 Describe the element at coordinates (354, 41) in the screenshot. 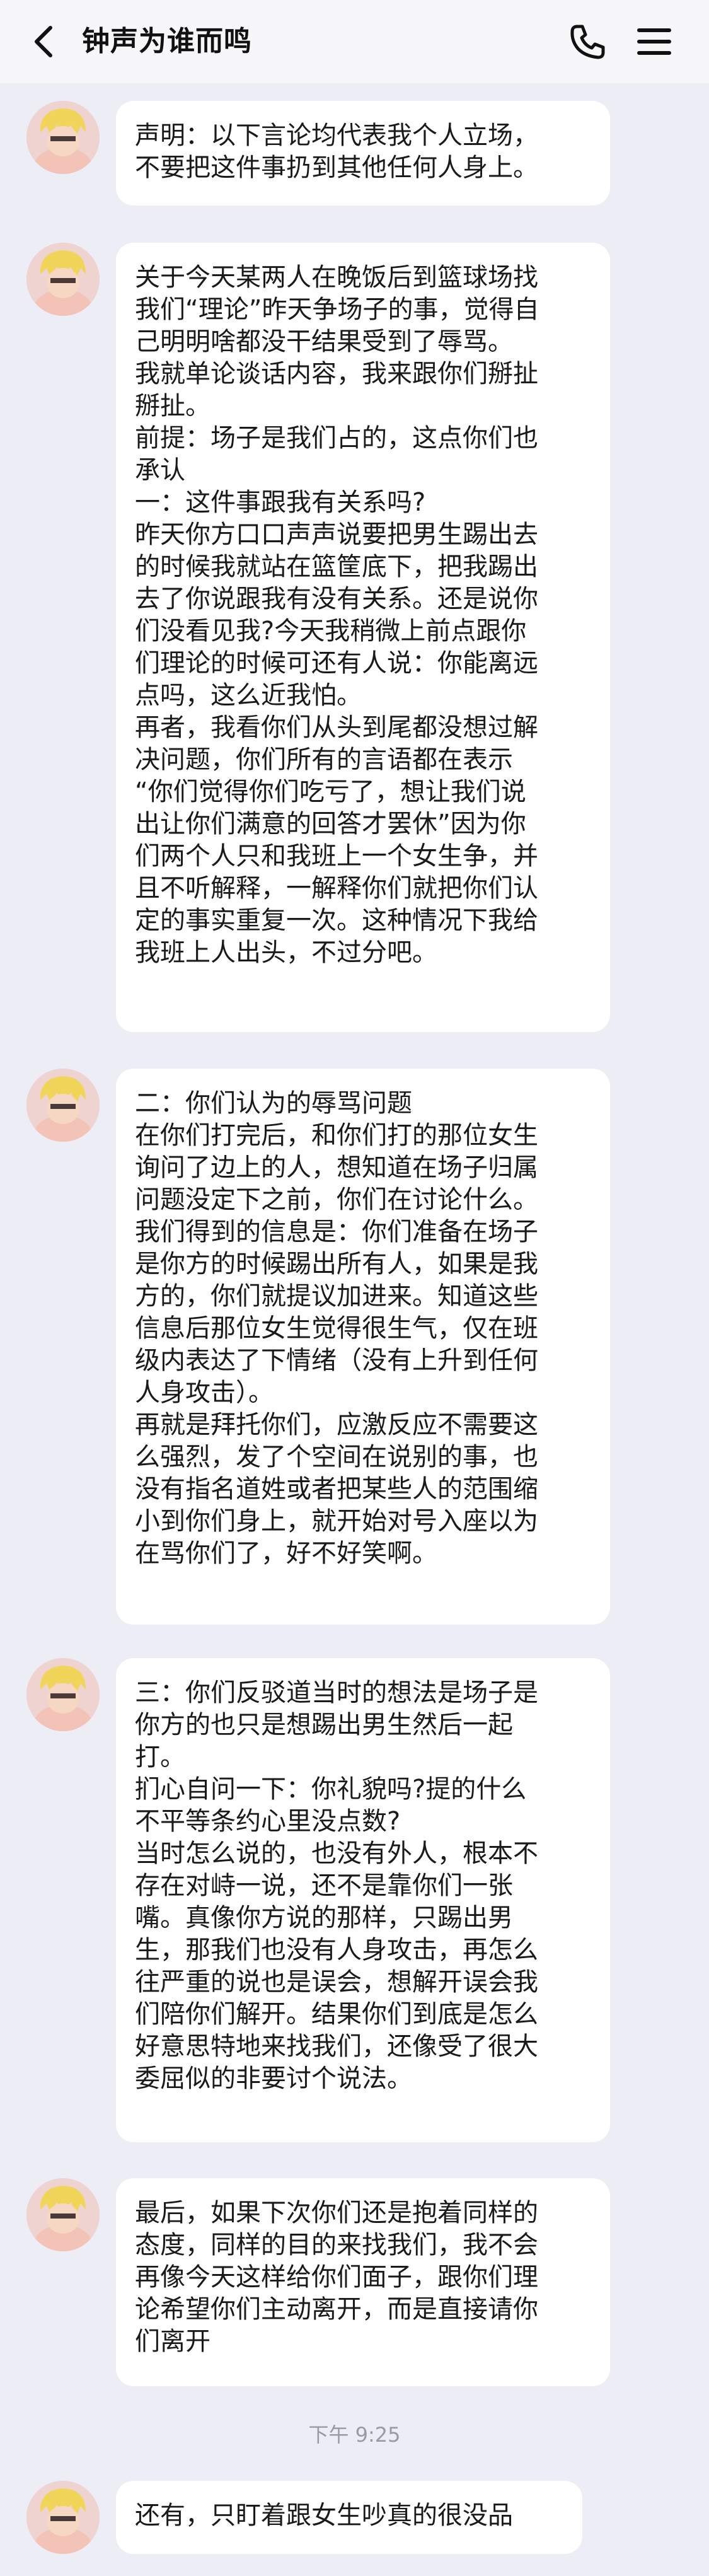

I see `chat-header: 钟声为谁而鸣` at that location.